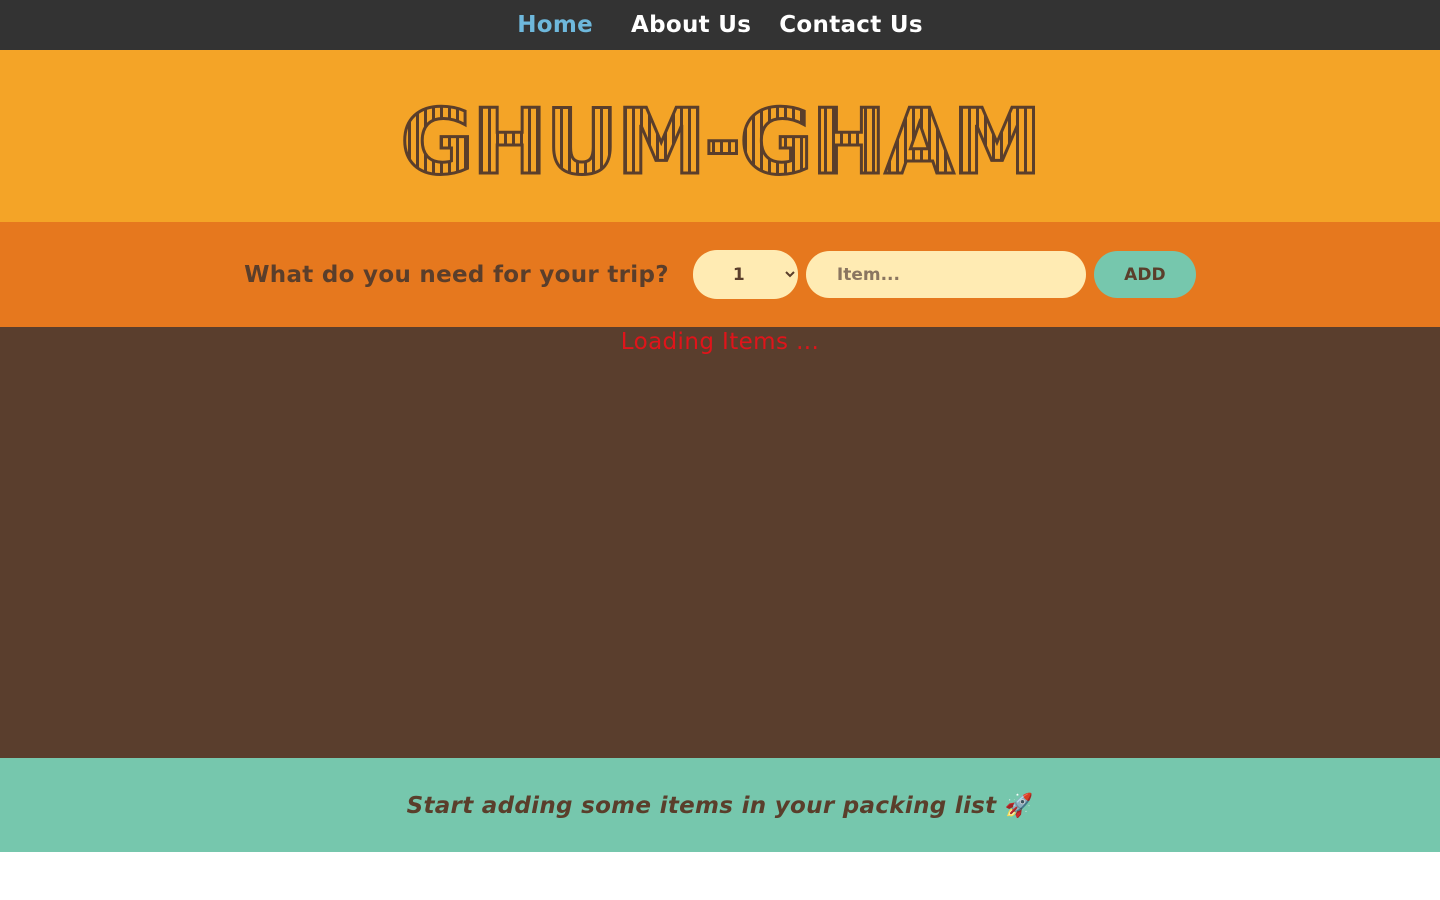 The height and width of the screenshot is (900, 1440). I want to click on logo: GHUM-GHAM, so click(720, 140).